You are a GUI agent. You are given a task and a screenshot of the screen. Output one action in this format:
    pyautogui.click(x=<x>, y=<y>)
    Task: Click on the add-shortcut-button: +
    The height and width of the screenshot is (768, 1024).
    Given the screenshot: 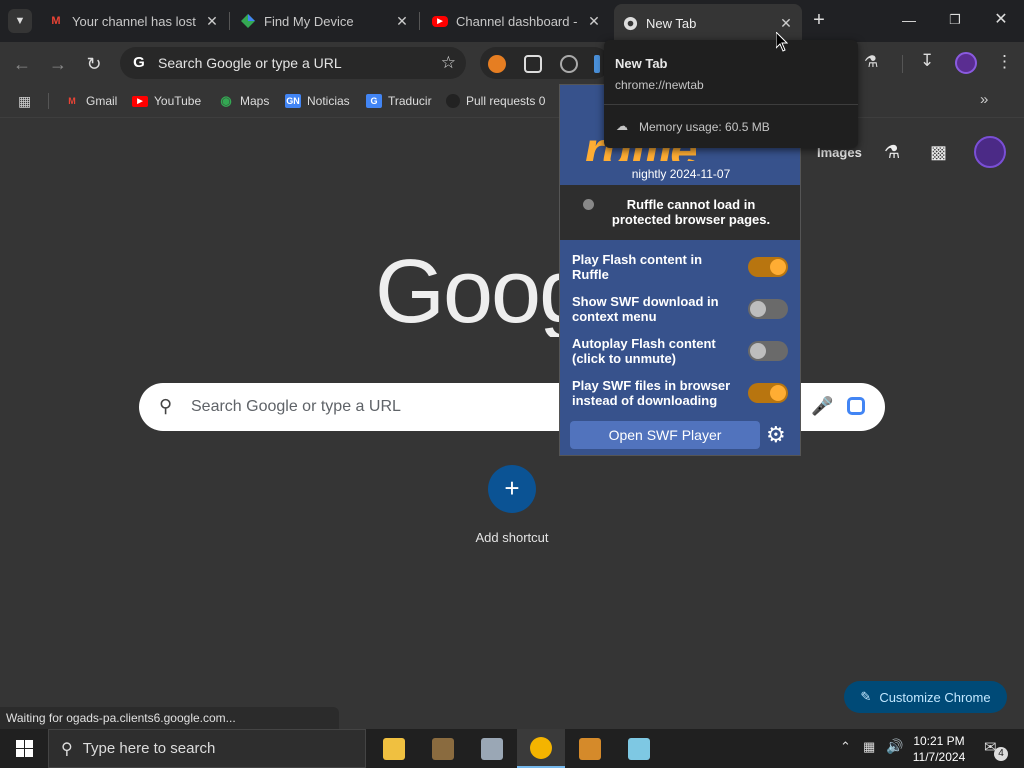 What is the action you would take?
    pyautogui.click(x=512, y=489)
    